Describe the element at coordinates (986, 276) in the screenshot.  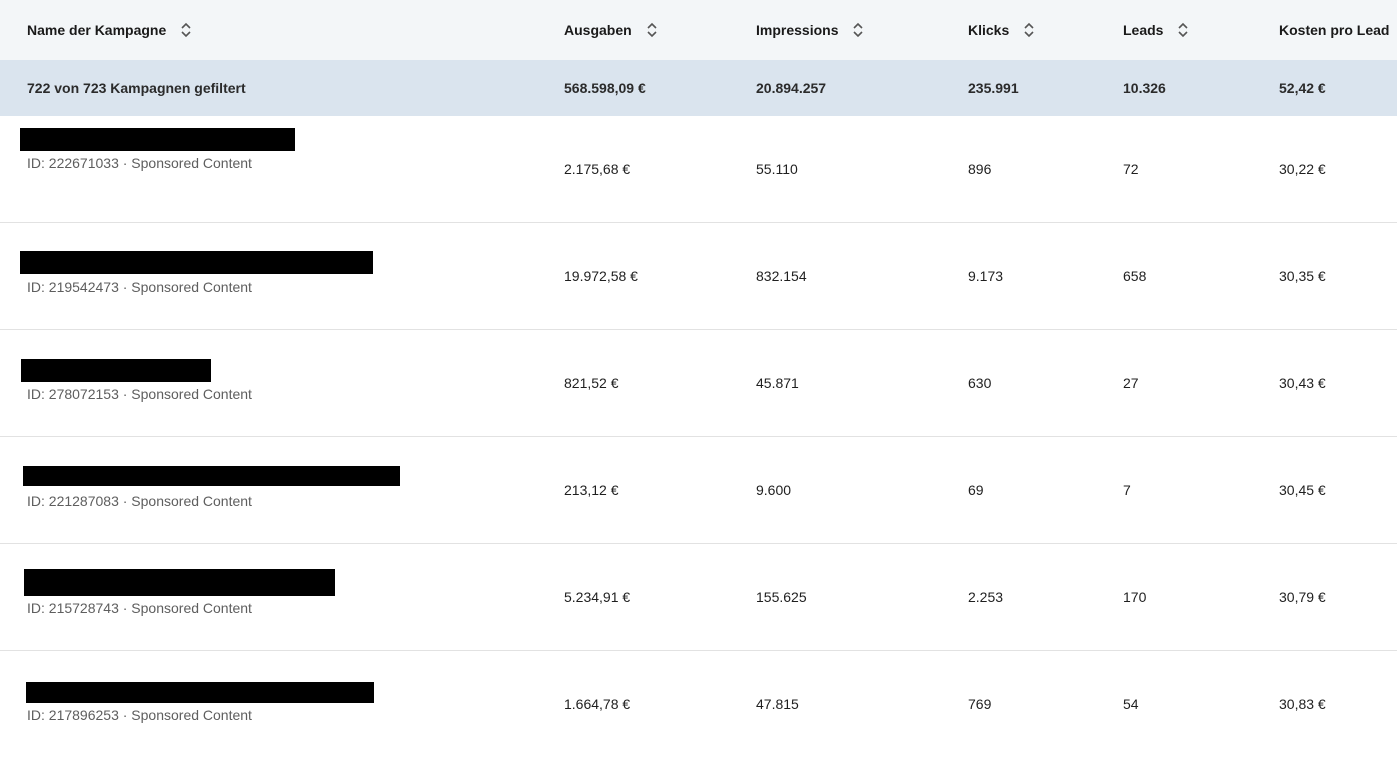
I see `cell-clicks: 9.173` at that location.